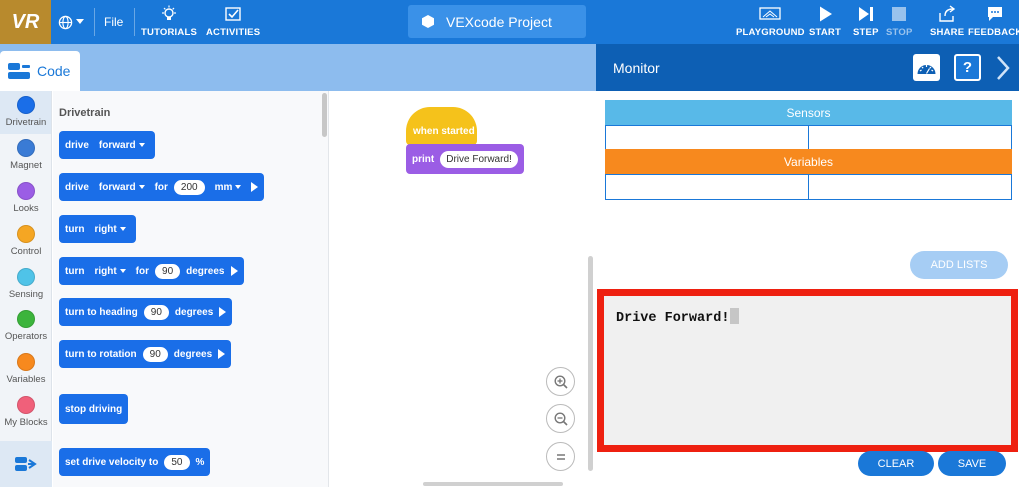 This screenshot has width=1019, height=487. I want to click on category-my-blocks: My Blocks, so click(25, 412).